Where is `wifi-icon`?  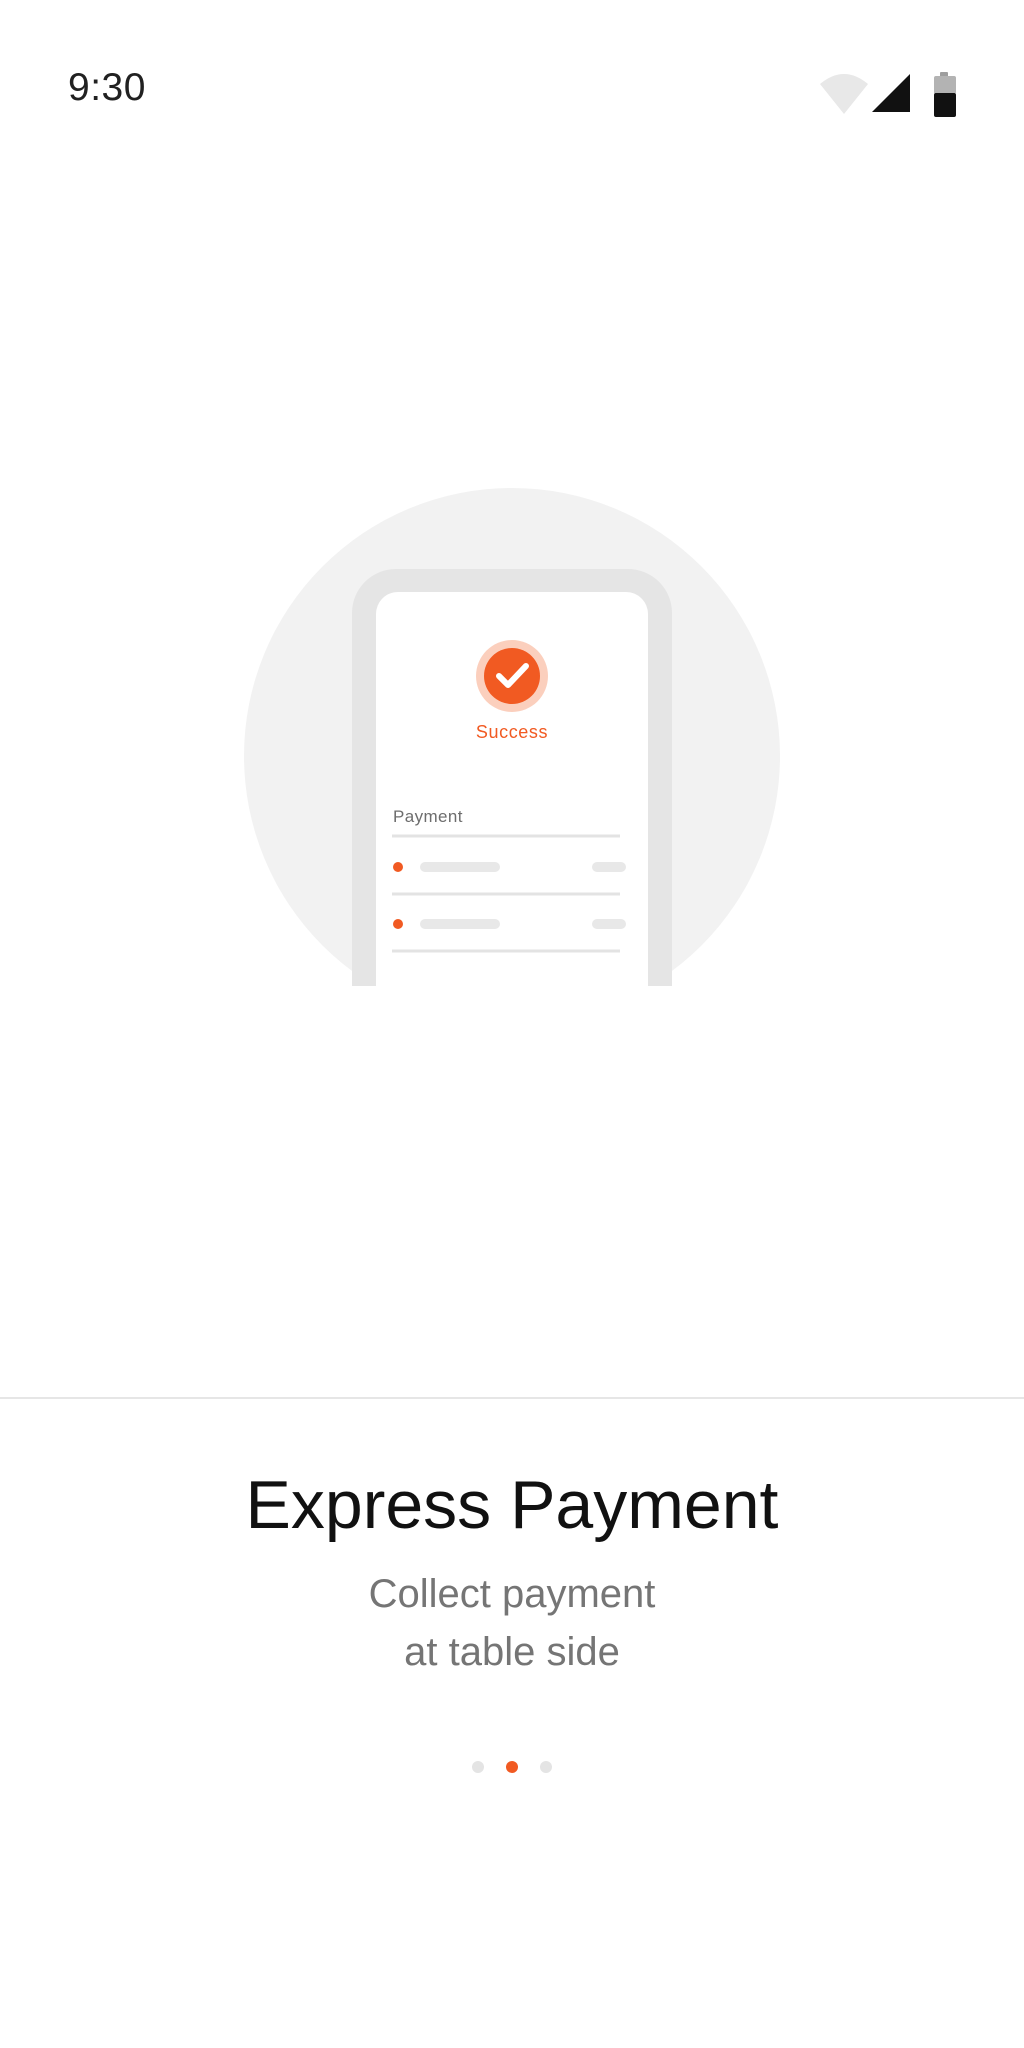 wifi-icon is located at coordinates (844, 94).